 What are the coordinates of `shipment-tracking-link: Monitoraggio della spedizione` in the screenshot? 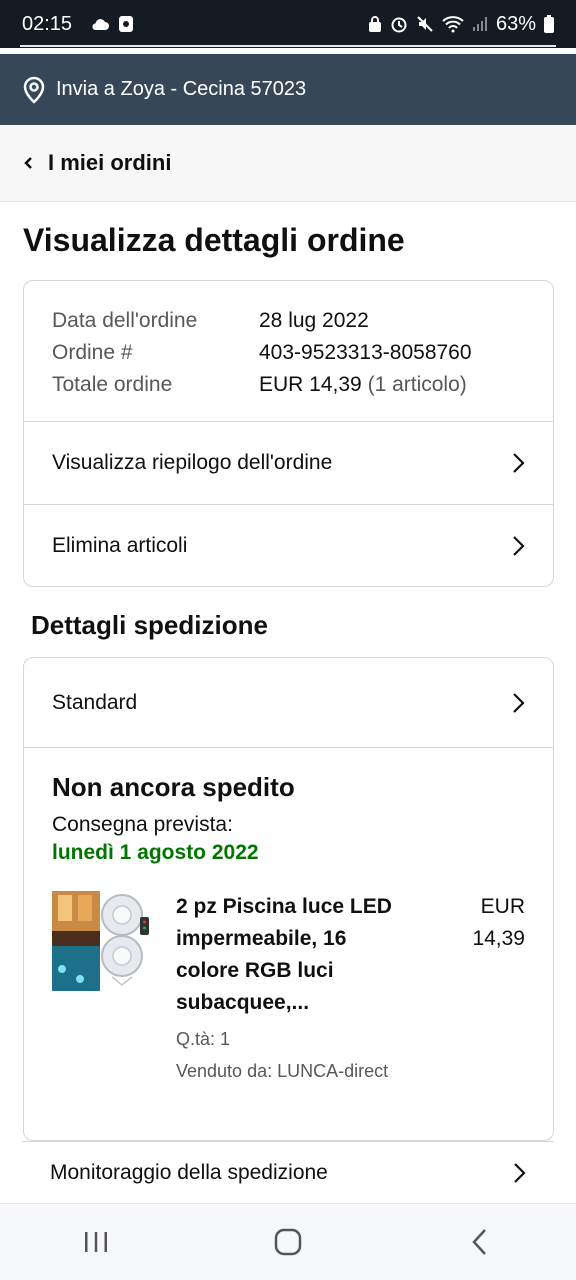 It's located at (288, 1172).